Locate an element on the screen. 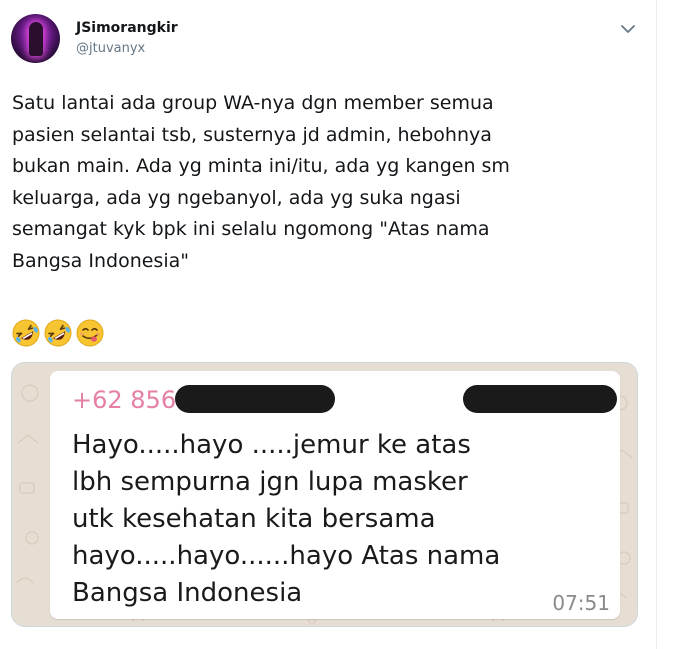  tweet-menu-button is located at coordinates (628, 29).